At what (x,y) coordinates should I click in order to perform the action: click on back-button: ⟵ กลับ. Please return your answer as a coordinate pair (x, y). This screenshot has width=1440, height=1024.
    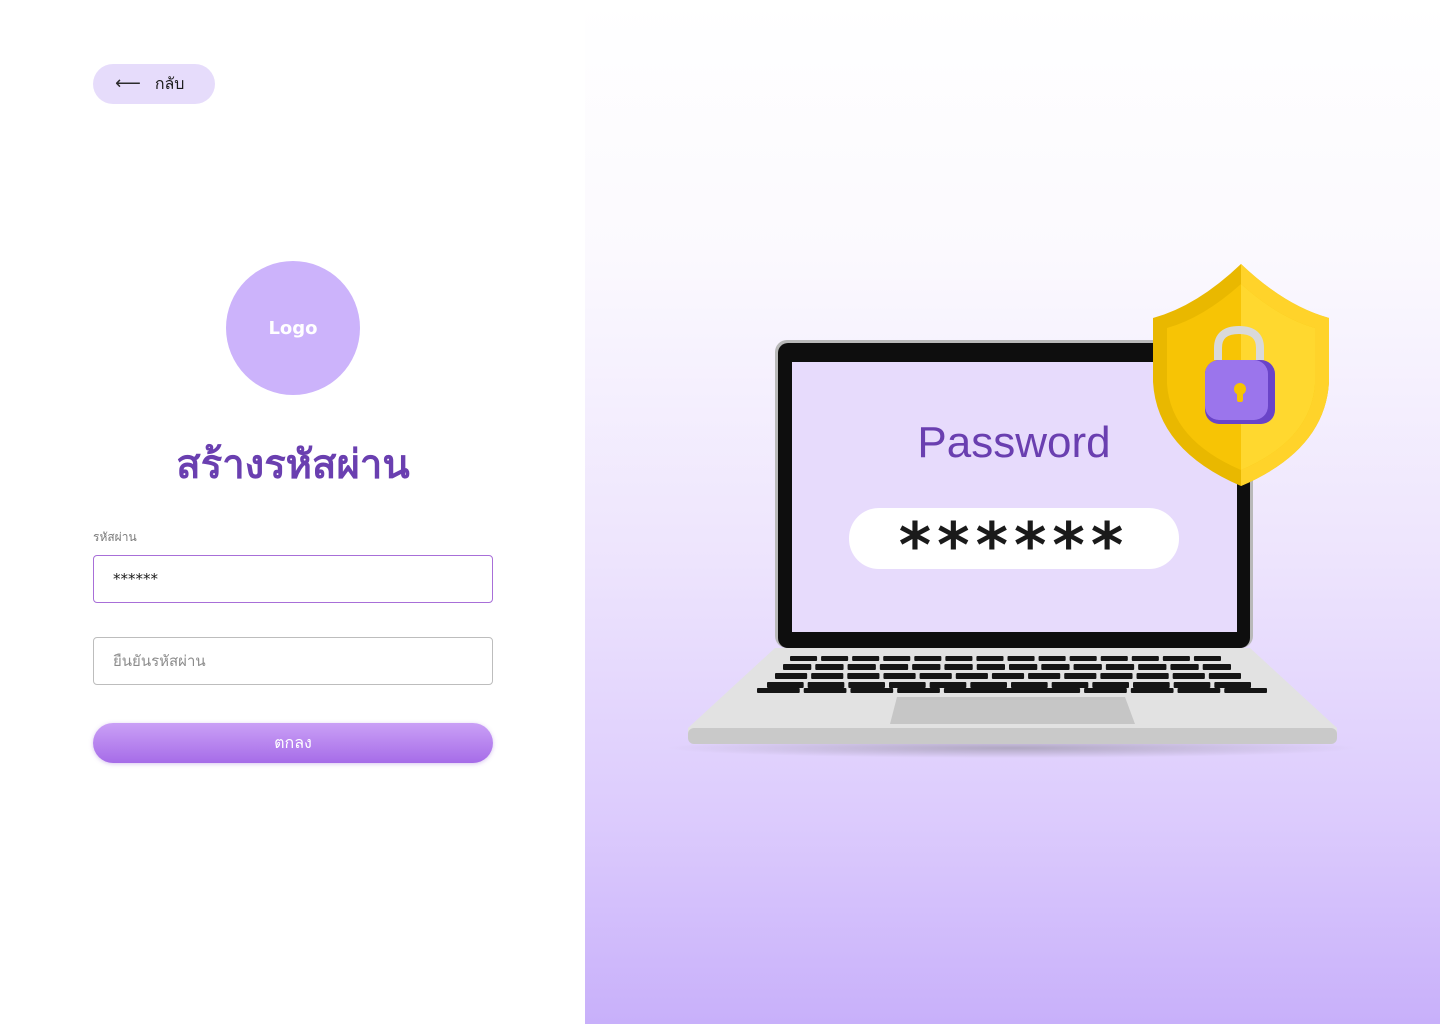
    Looking at the image, I should click on (154, 84).